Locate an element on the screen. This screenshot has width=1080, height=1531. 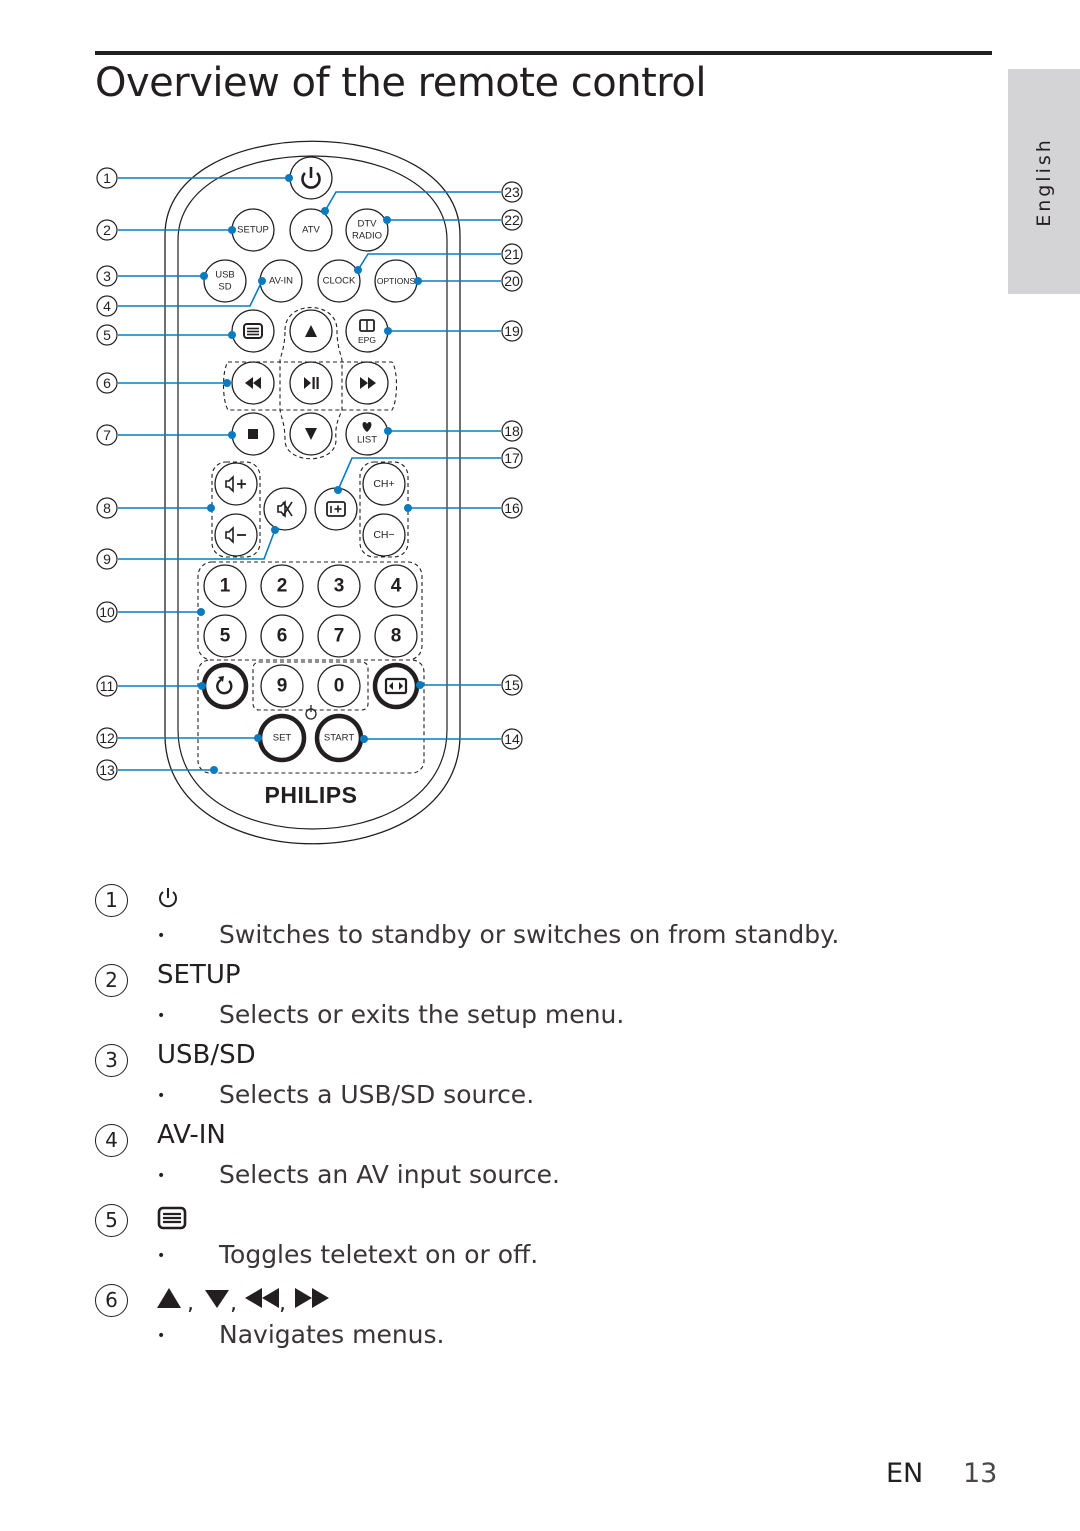
callout-number-label: 17 is located at coordinates (512, 458).